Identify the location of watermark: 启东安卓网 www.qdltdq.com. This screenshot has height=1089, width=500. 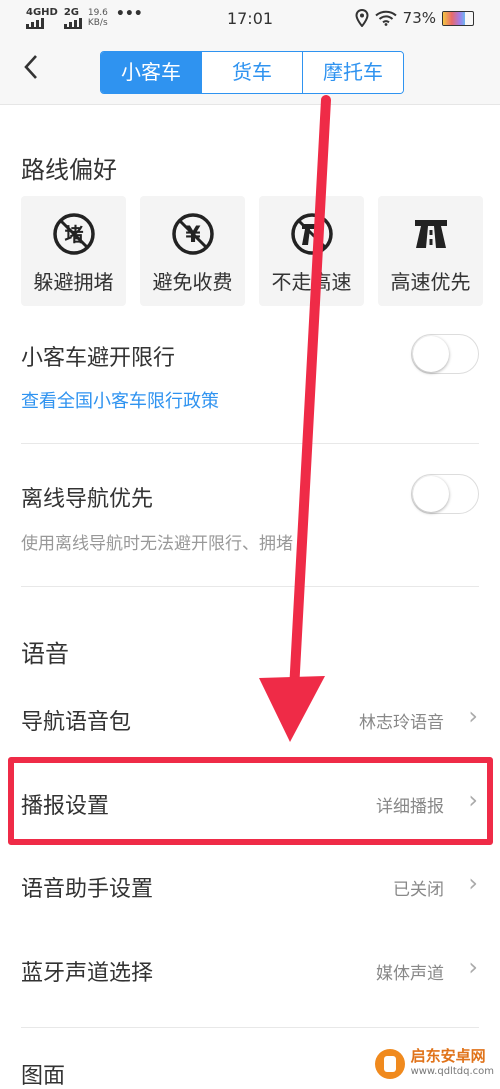
(434, 1063).